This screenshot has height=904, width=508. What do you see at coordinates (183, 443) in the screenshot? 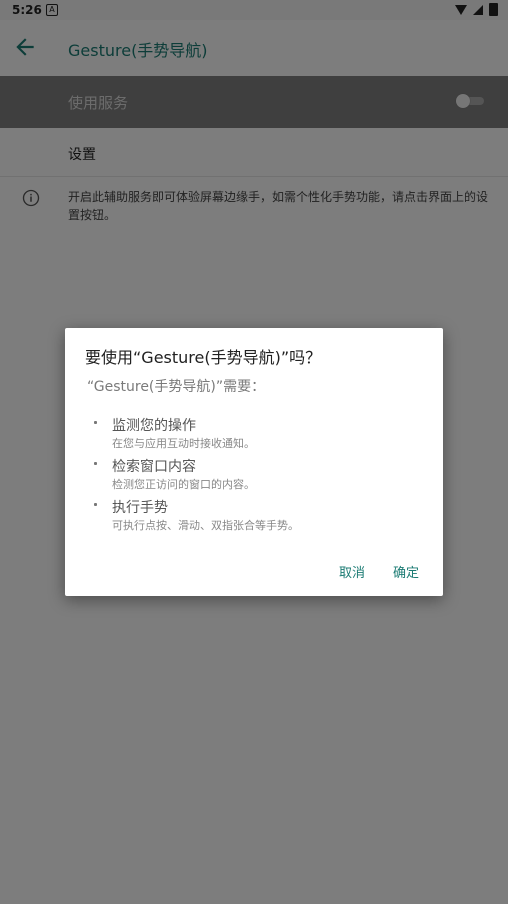
I see `permission-description: 在您与应用互动时接收通知。` at bounding box center [183, 443].